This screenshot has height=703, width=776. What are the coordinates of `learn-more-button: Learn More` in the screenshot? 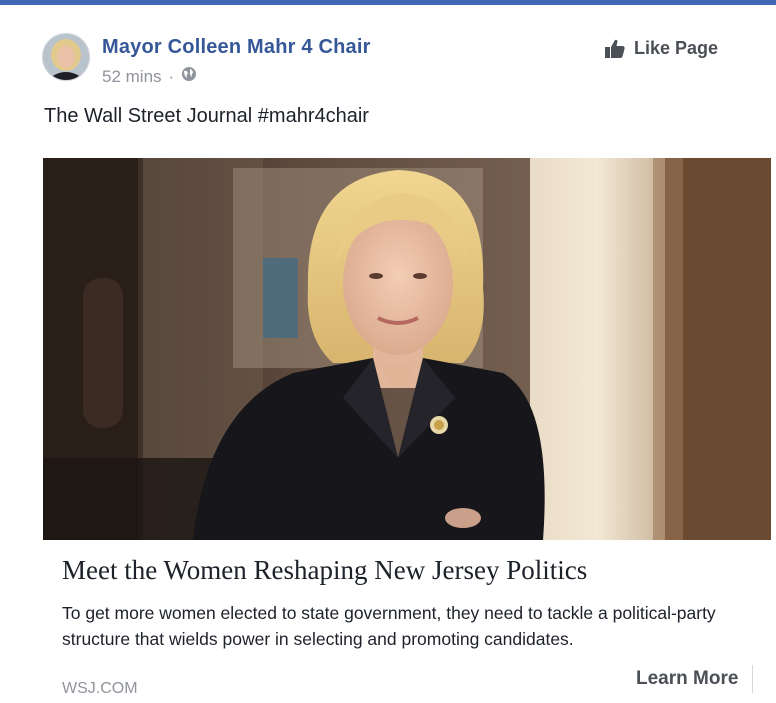 It's located at (687, 679).